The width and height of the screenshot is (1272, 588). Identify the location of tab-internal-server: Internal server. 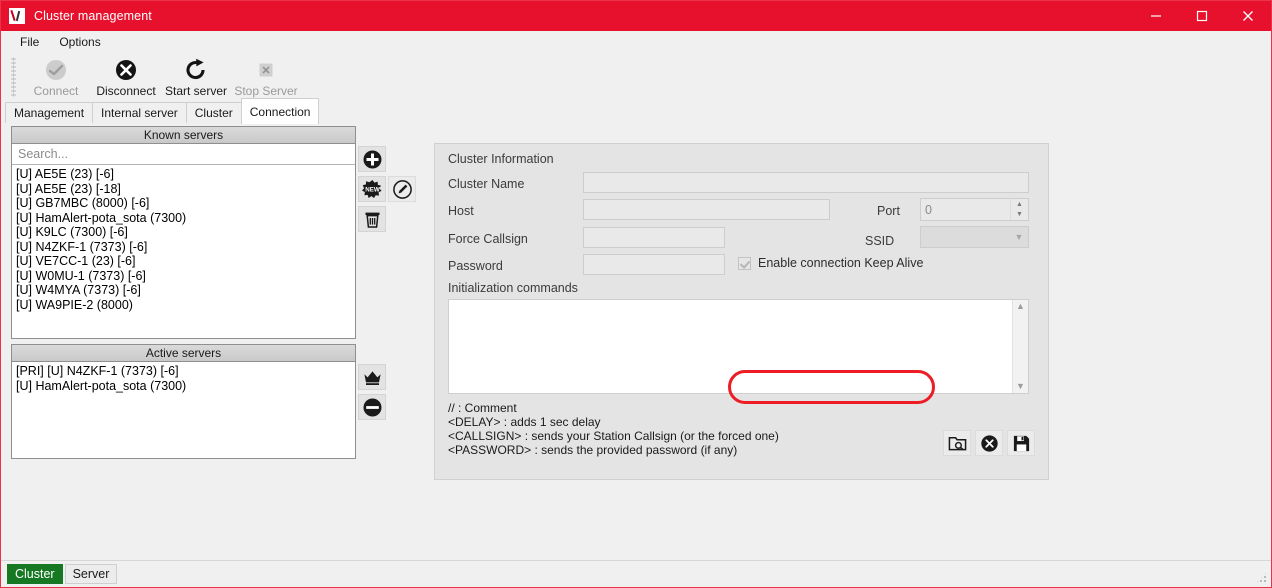
(139, 113).